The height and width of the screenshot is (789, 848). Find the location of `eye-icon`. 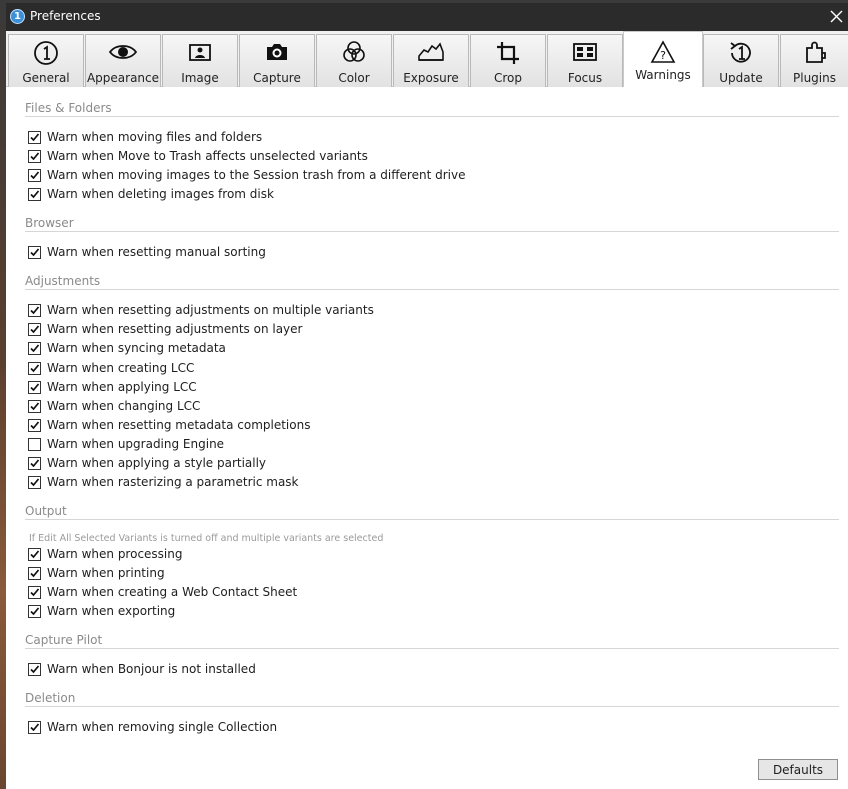

eye-icon is located at coordinates (123, 52).